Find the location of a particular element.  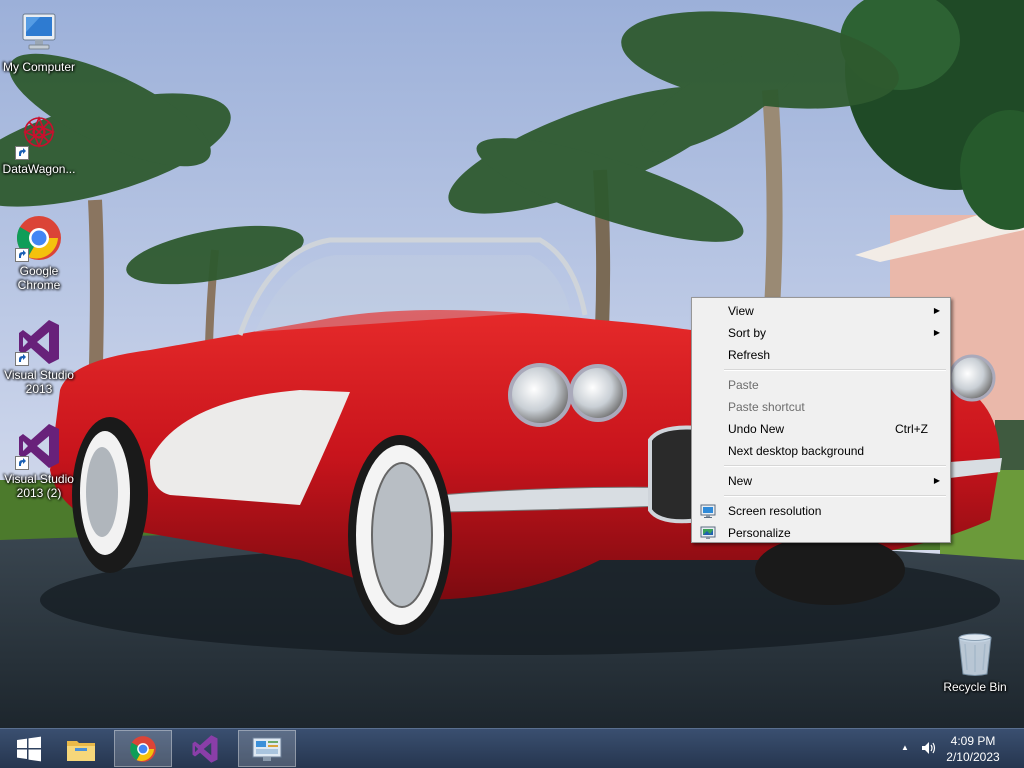

clock-time: 4:09 PM is located at coordinates (973, 741).